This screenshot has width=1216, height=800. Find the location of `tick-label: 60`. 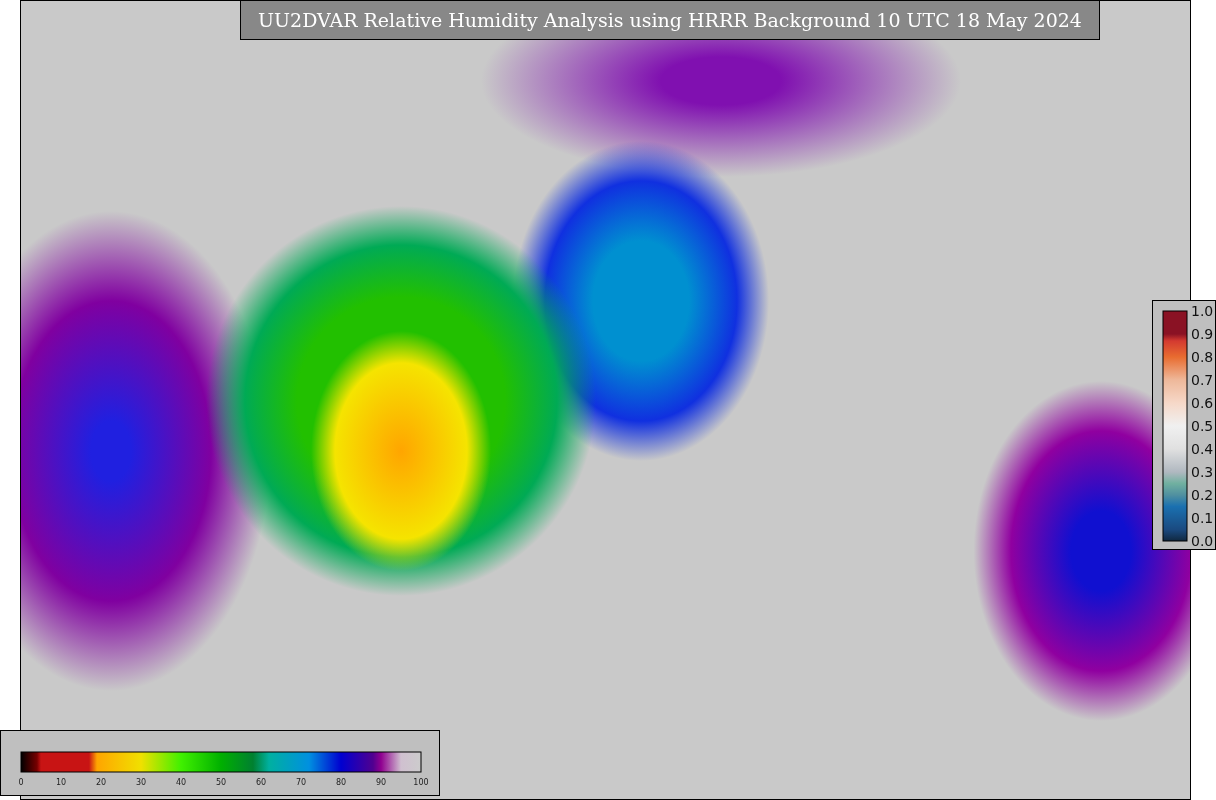

tick-label: 60 is located at coordinates (261, 782).